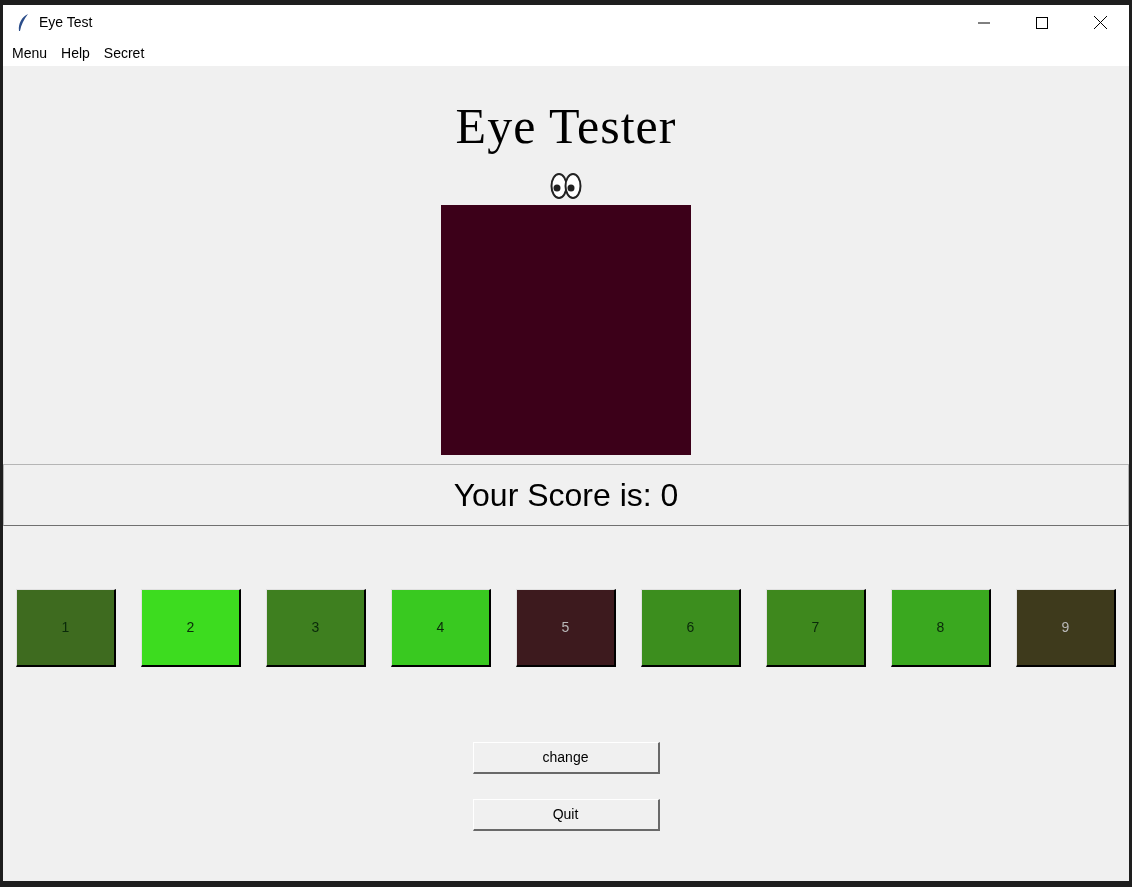  I want to click on menu-item: Menu, so click(30, 53).